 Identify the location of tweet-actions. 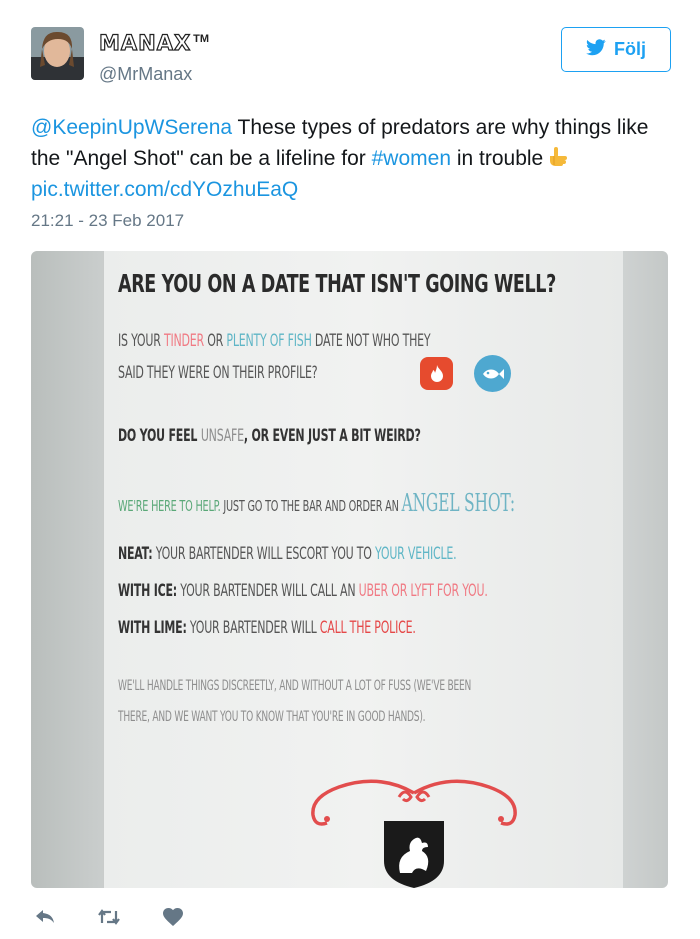
(109, 917).